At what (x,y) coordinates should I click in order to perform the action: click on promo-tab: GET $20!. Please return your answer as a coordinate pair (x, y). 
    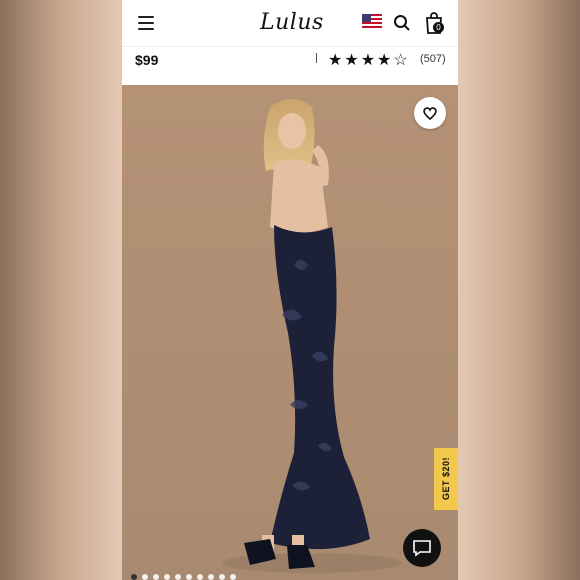
    Looking at the image, I should click on (446, 479).